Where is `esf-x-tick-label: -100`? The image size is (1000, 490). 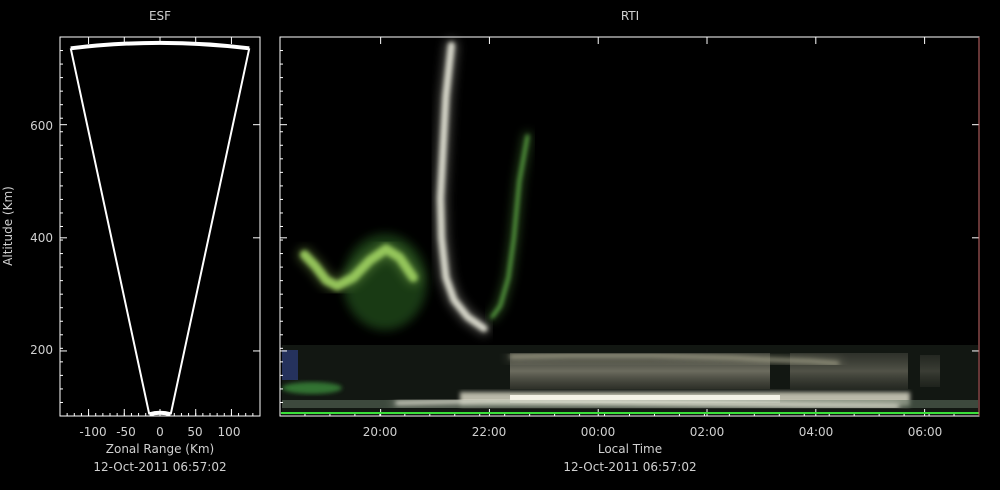
esf-x-tick-label: -100 is located at coordinates (92, 432).